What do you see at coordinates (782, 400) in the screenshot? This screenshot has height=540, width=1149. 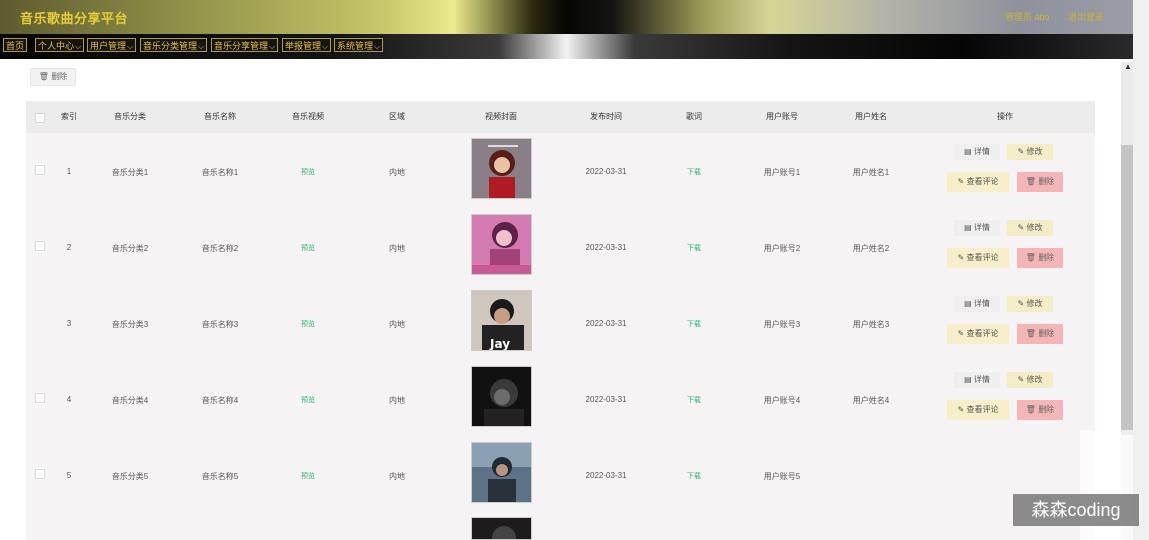 I see `cell-account: 用户账号4` at bounding box center [782, 400].